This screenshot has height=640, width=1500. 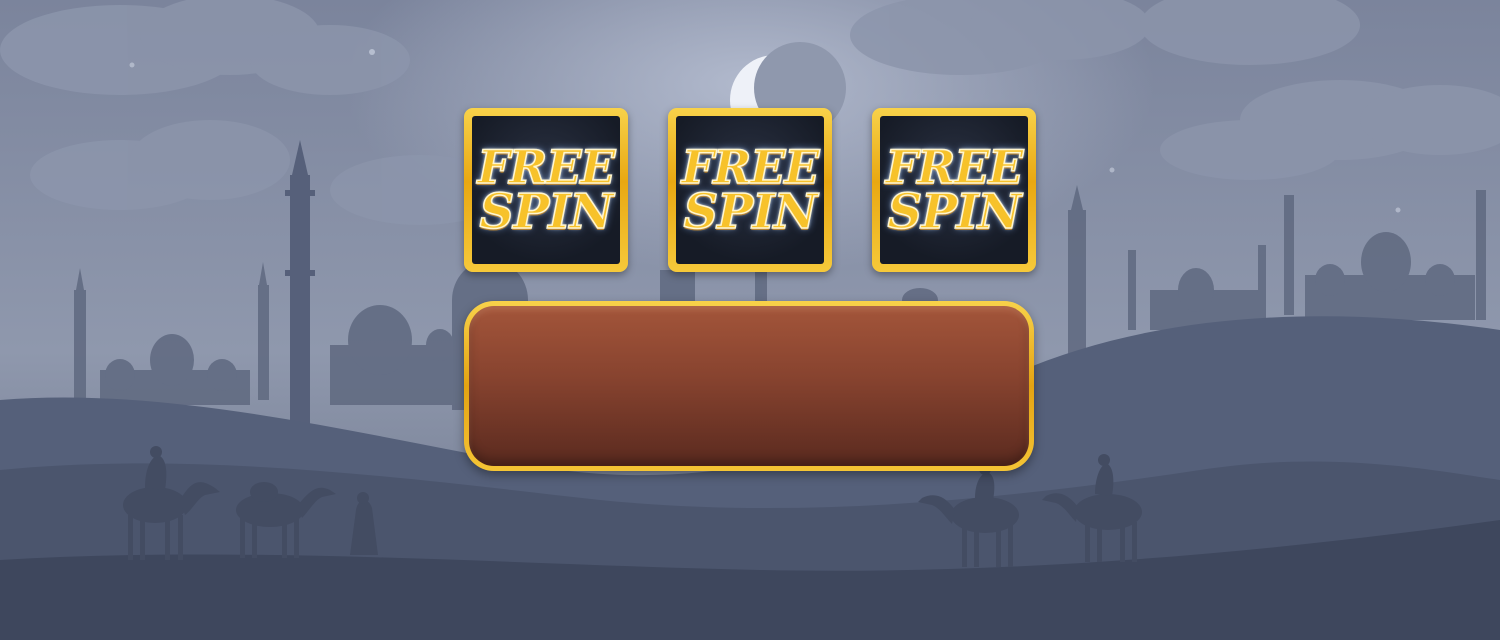 I want to click on free-spin-symbol-tile-3: FREE SPIN, so click(x=954, y=190).